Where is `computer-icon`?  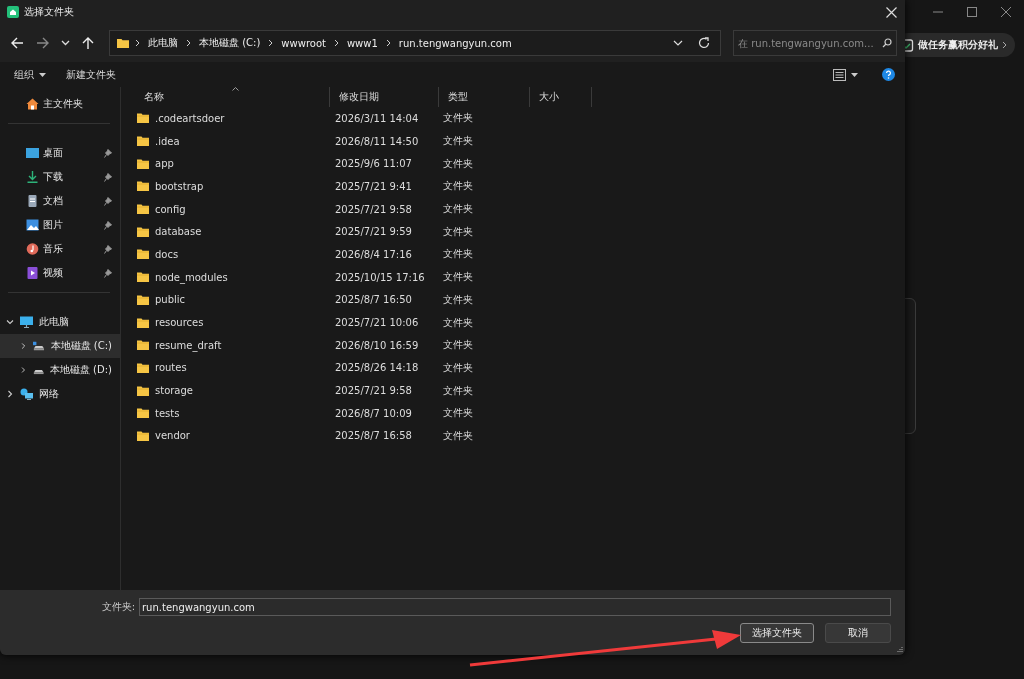 computer-icon is located at coordinates (26, 322).